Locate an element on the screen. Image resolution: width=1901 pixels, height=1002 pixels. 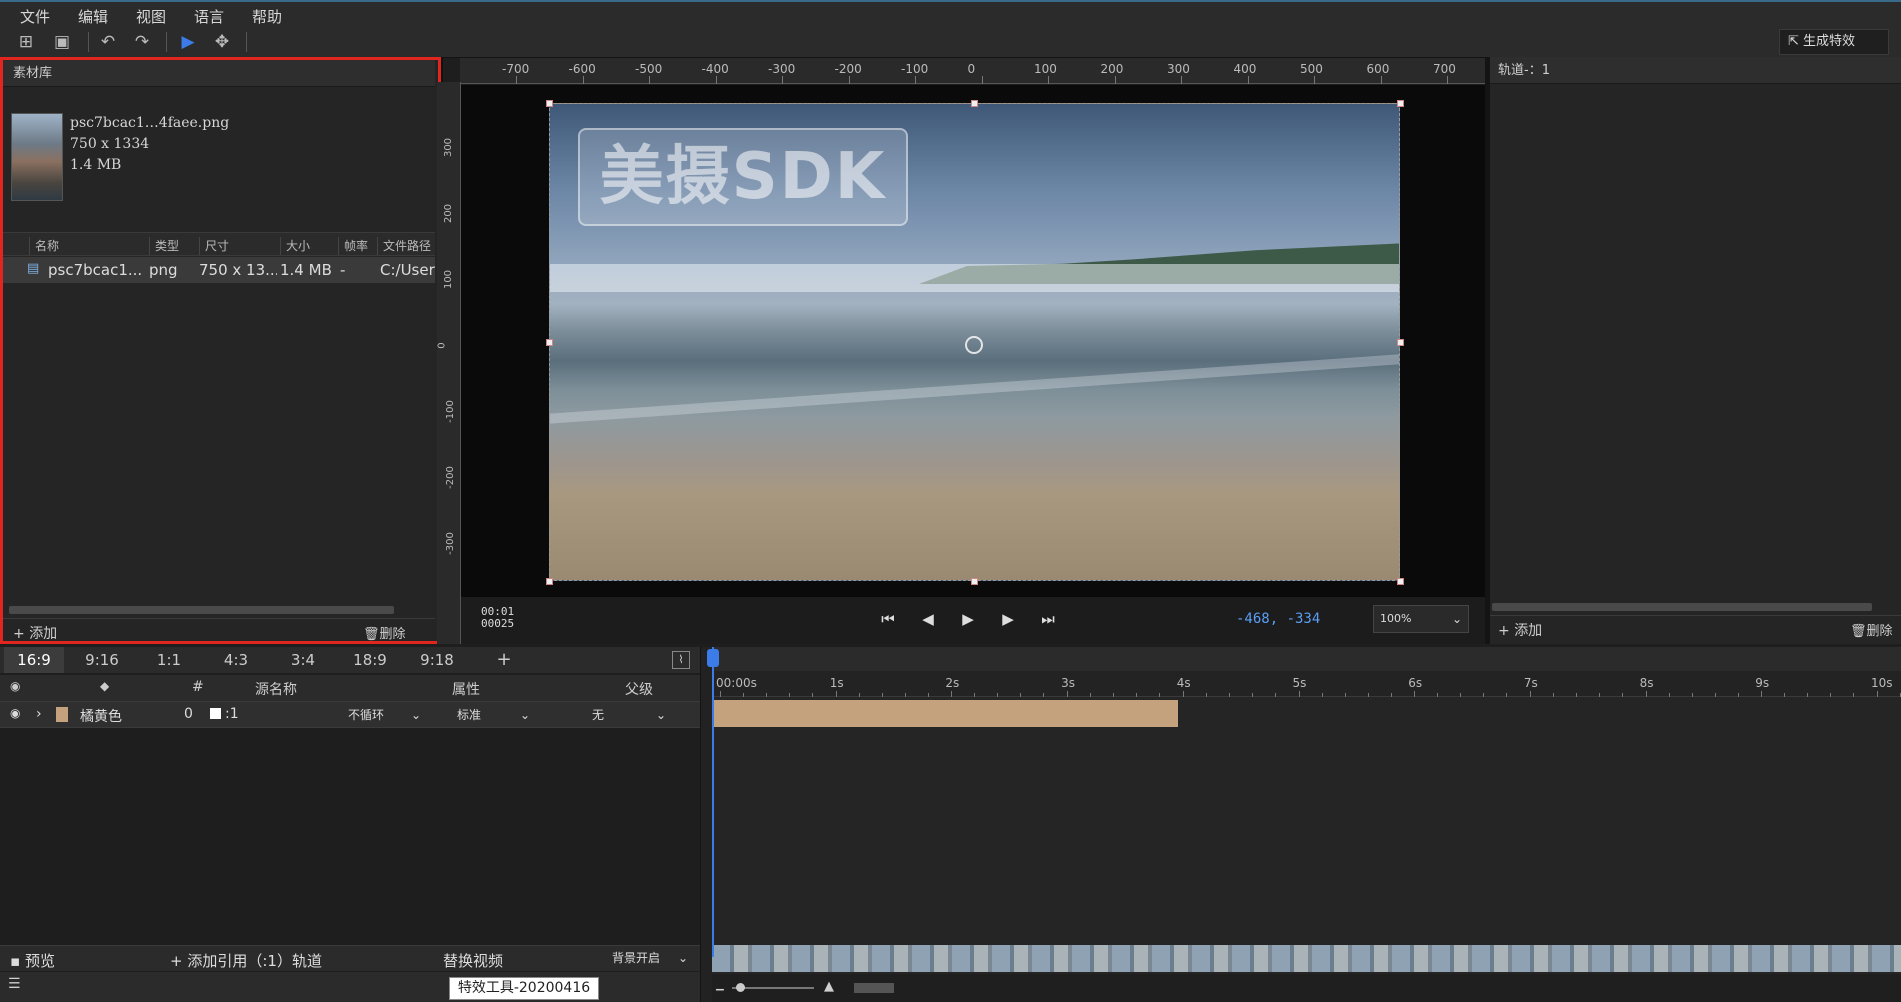
timeline-clip is located at coordinates (945, 713).